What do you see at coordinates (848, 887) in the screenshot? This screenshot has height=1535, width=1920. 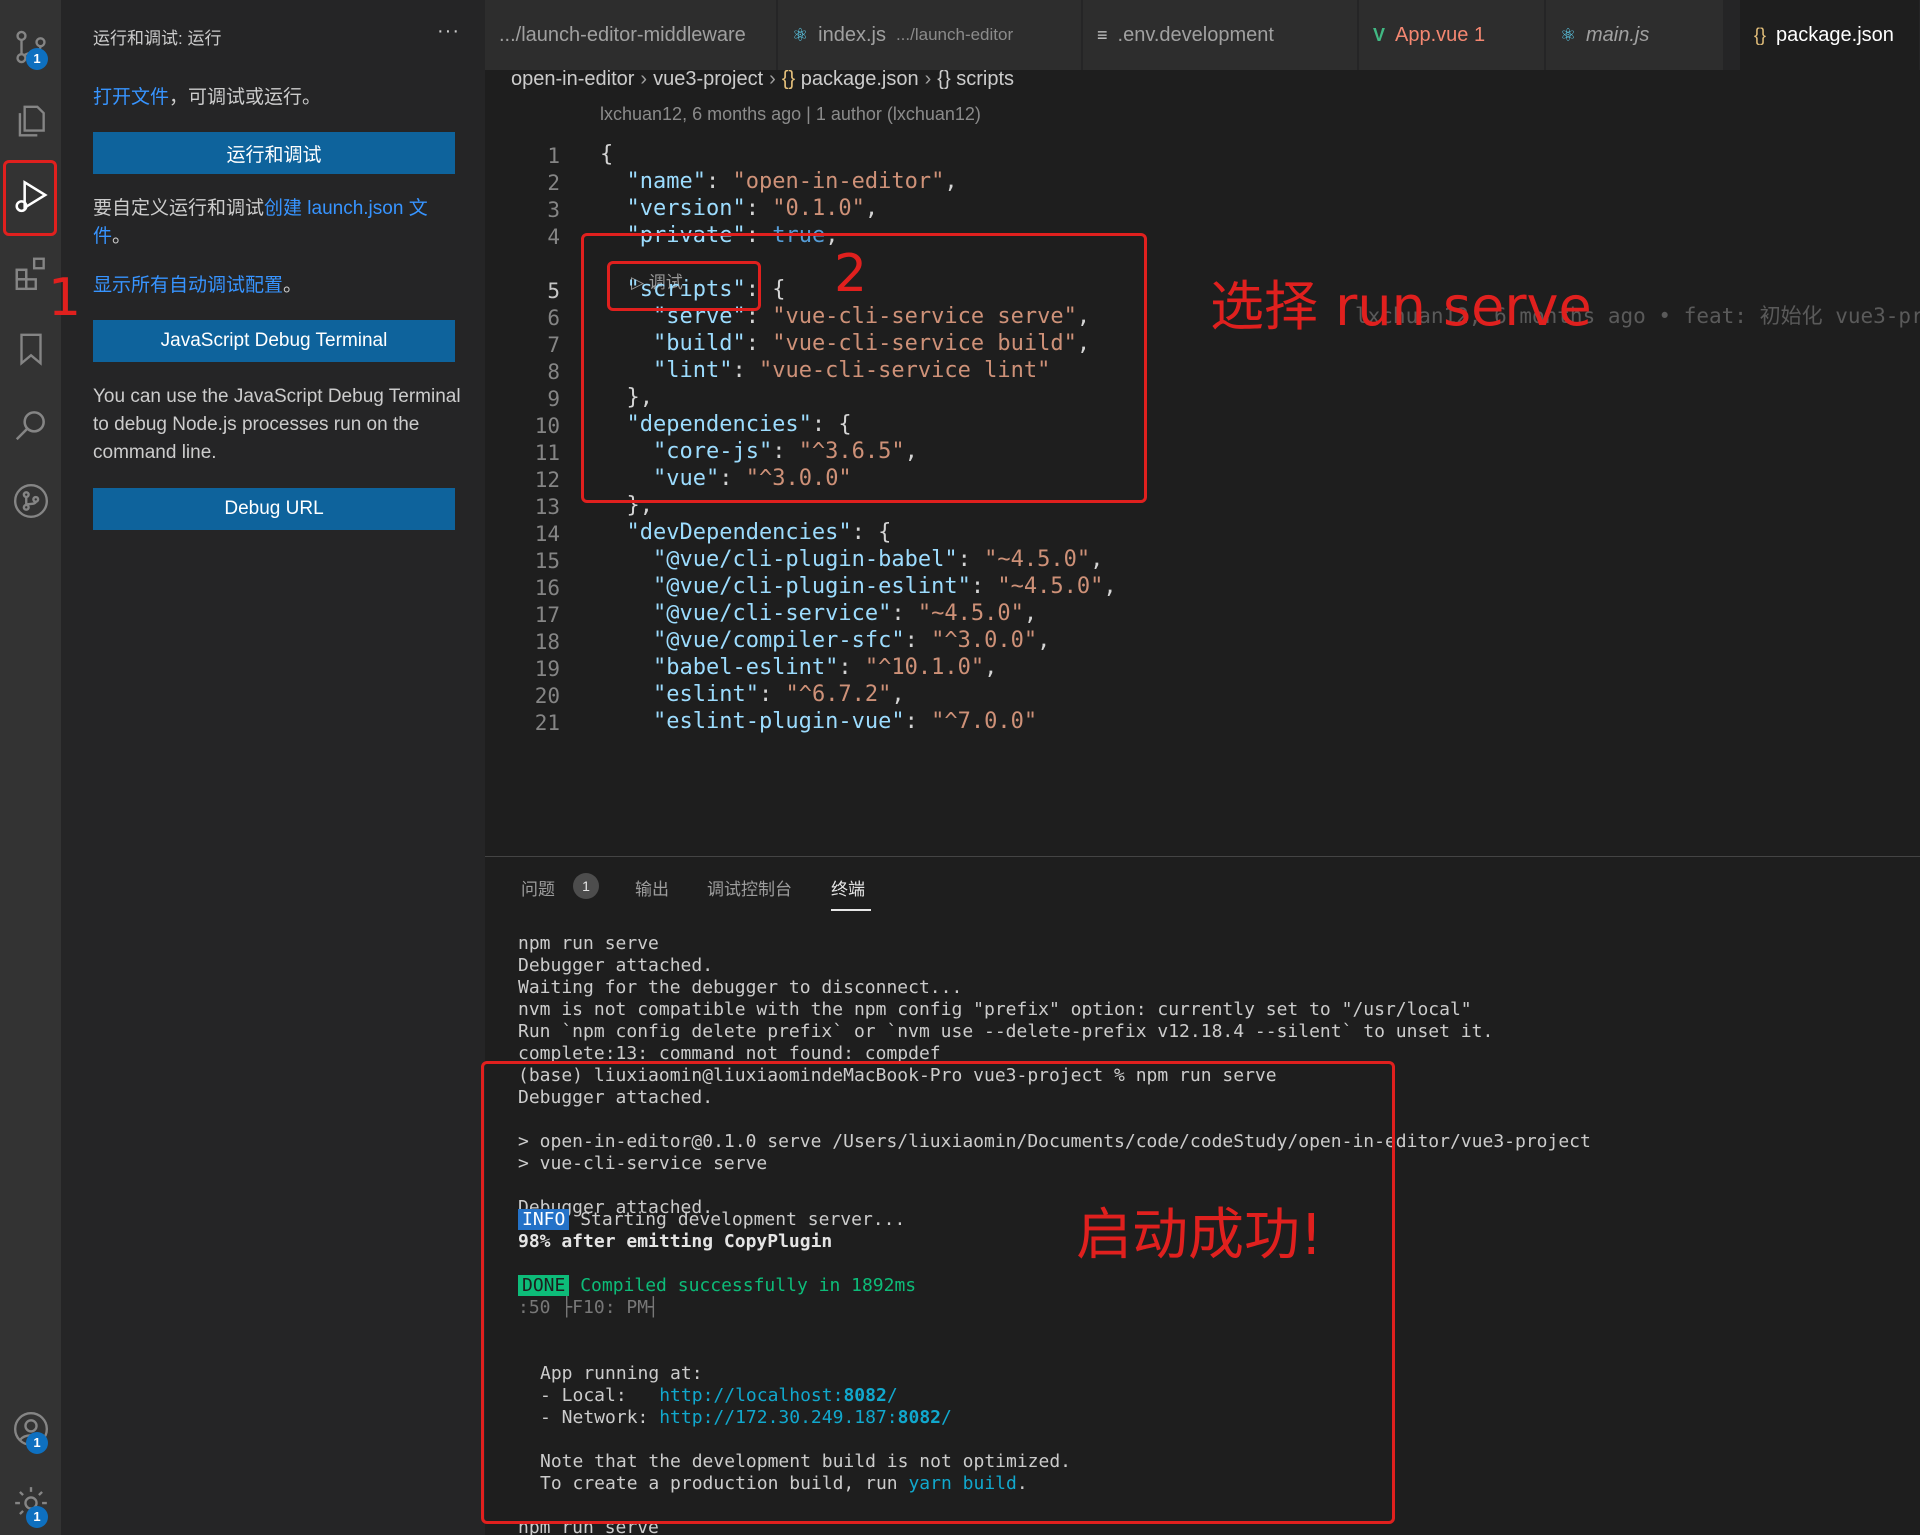 I see `tab-terminal: 终端` at bounding box center [848, 887].